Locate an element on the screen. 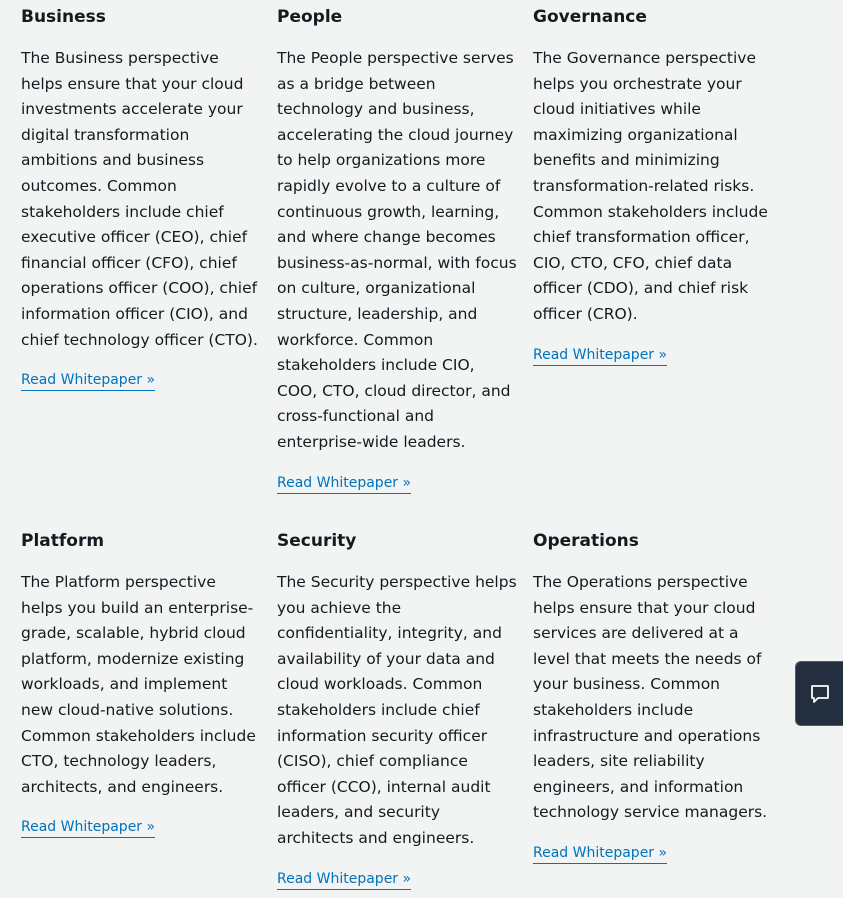 The width and height of the screenshot is (843, 898). read-whitepaper-link-security: Read Whitepaper » is located at coordinates (344, 880).